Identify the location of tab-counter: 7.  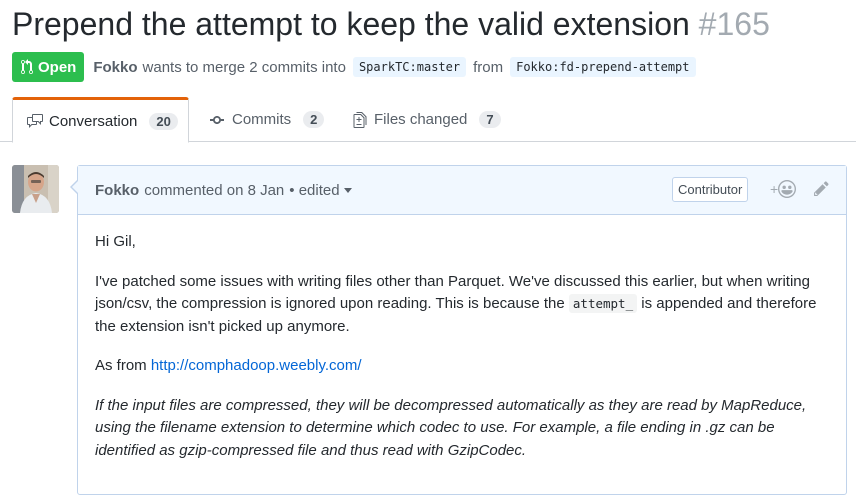
(490, 119).